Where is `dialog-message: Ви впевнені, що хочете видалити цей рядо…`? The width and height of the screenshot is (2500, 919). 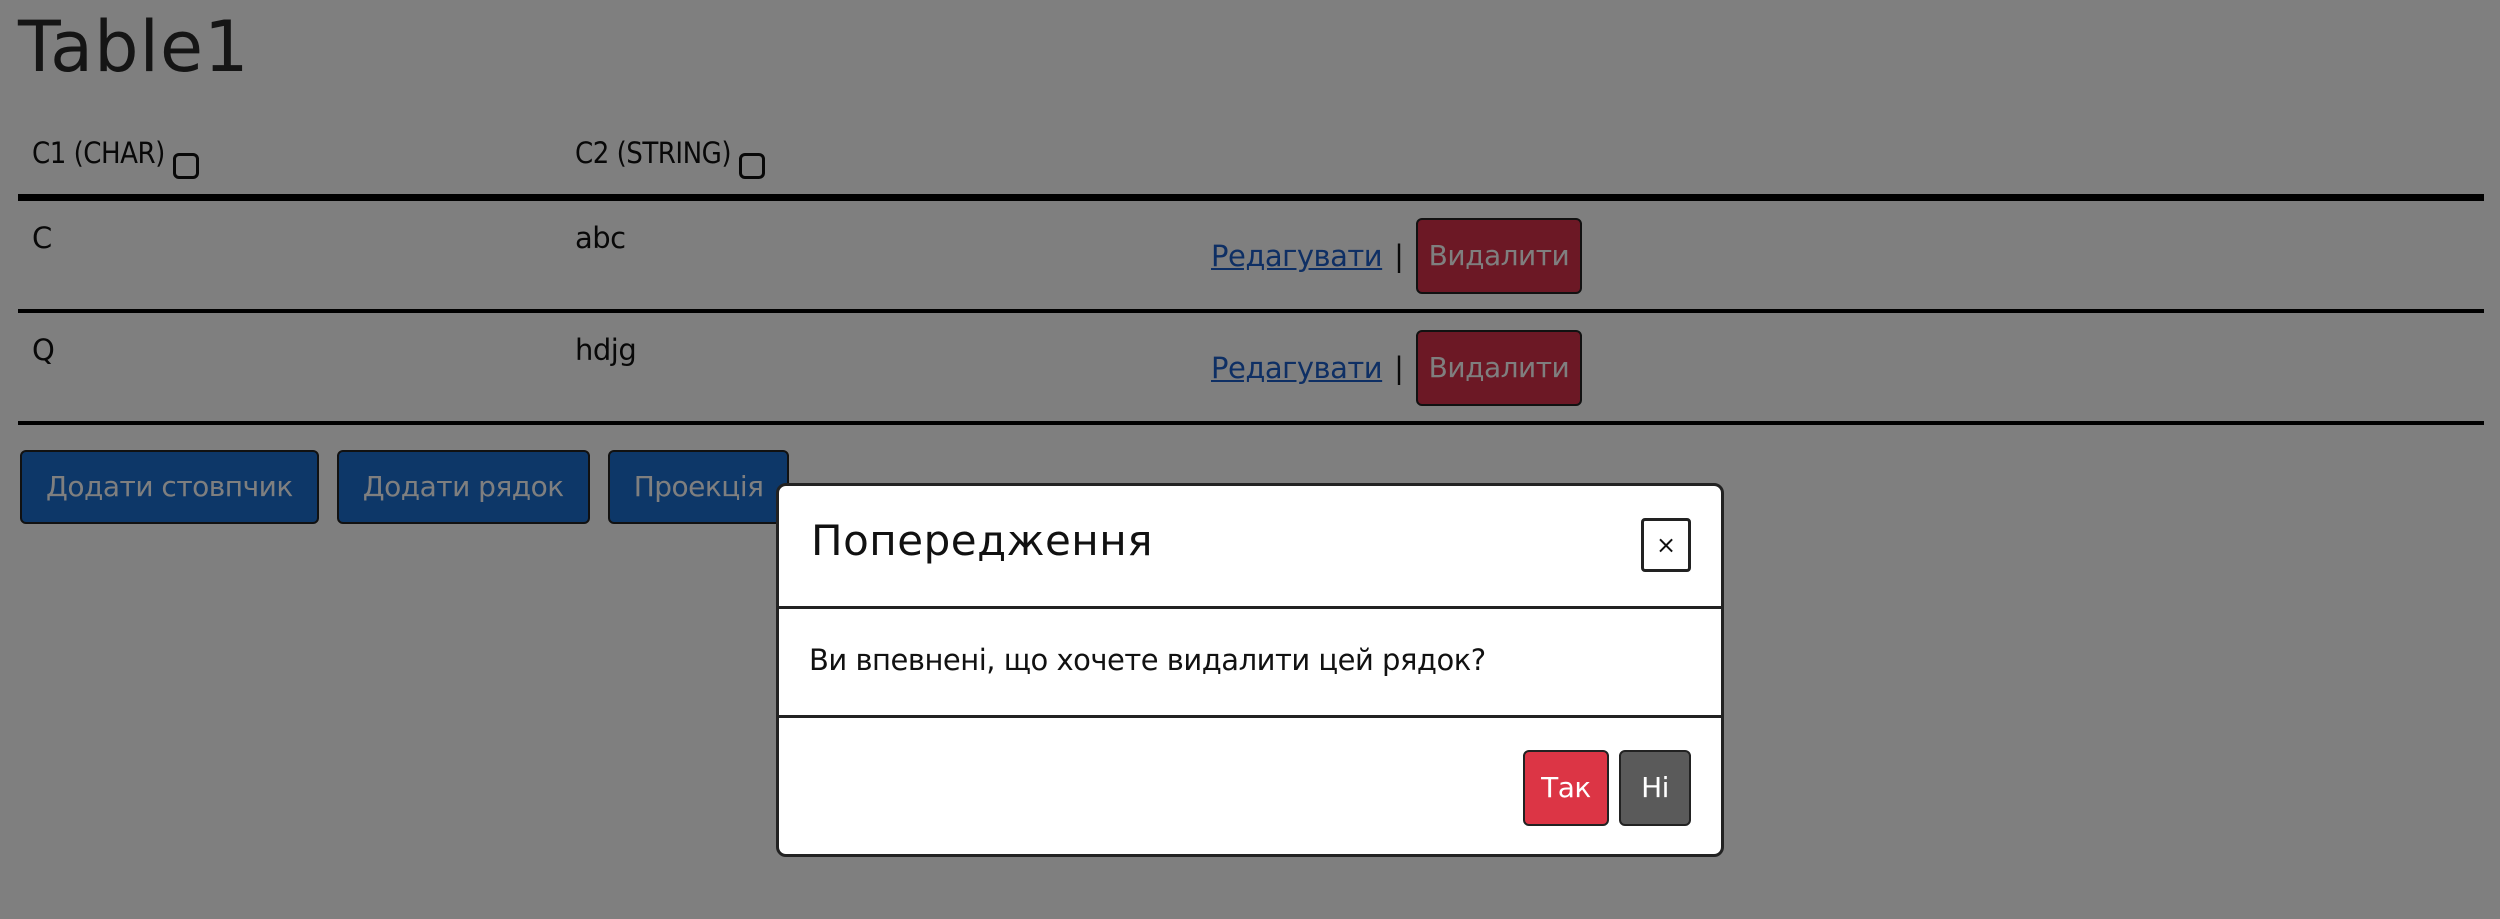 dialog-message: Ви впевнені, що хочете видалити цей рядо… is located at coordinates (1147, 660).